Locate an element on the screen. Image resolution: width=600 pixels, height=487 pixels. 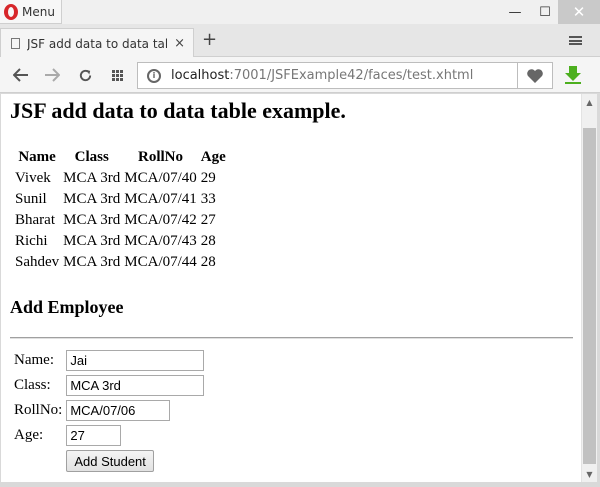
header-rollno: RollNo is located at coordinates (161, 157).